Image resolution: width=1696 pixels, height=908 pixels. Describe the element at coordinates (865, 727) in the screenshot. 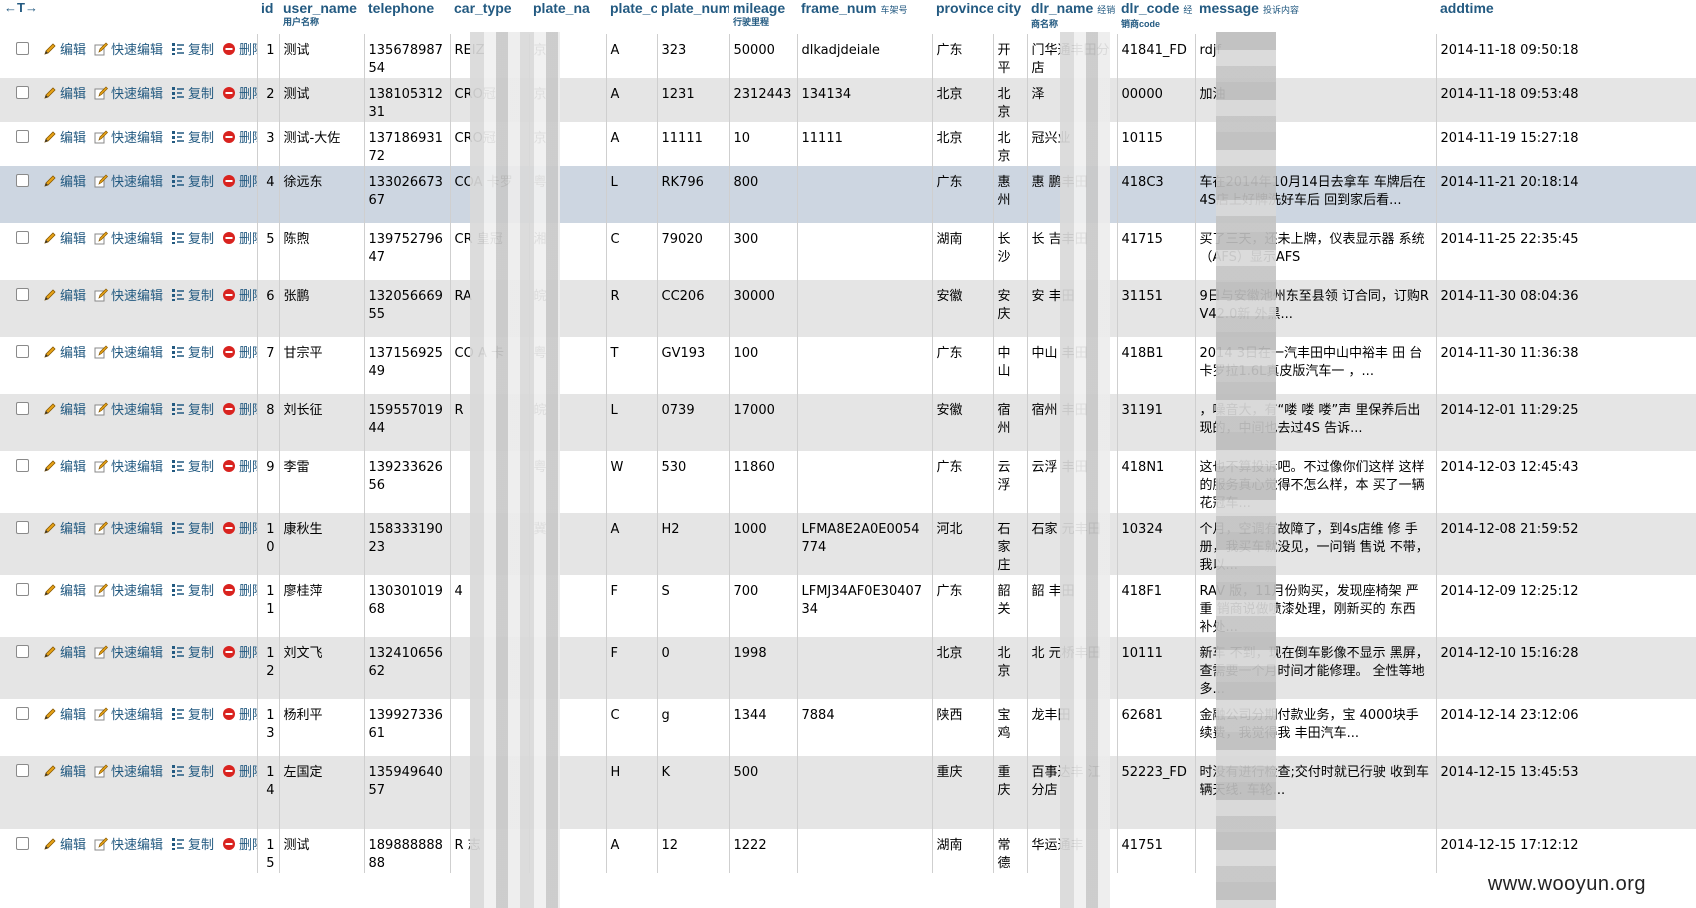

I see `cell-frame-num: 7884` at that location.